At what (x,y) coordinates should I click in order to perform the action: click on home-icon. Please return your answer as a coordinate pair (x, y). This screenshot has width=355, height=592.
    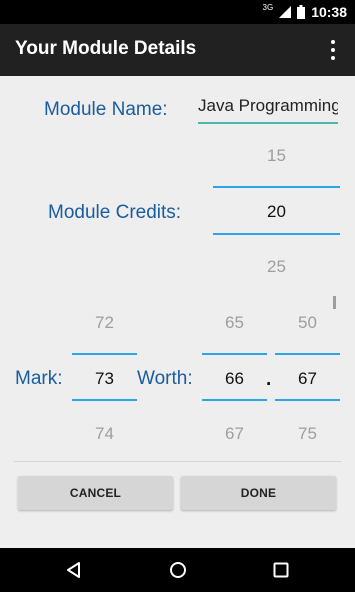
    Looking at the image, I should click on (178, 570).